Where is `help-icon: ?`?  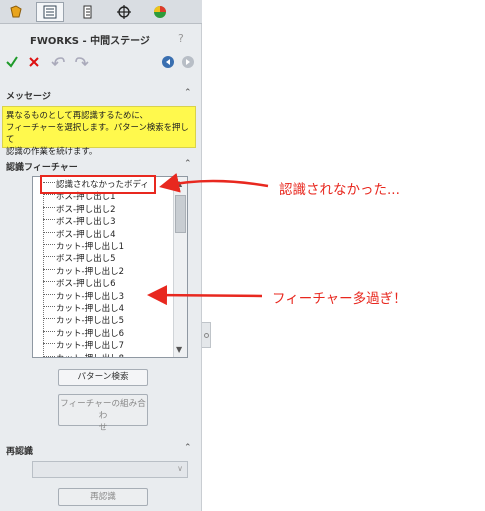 help-icon: ? is located at coordinates (181, 38).